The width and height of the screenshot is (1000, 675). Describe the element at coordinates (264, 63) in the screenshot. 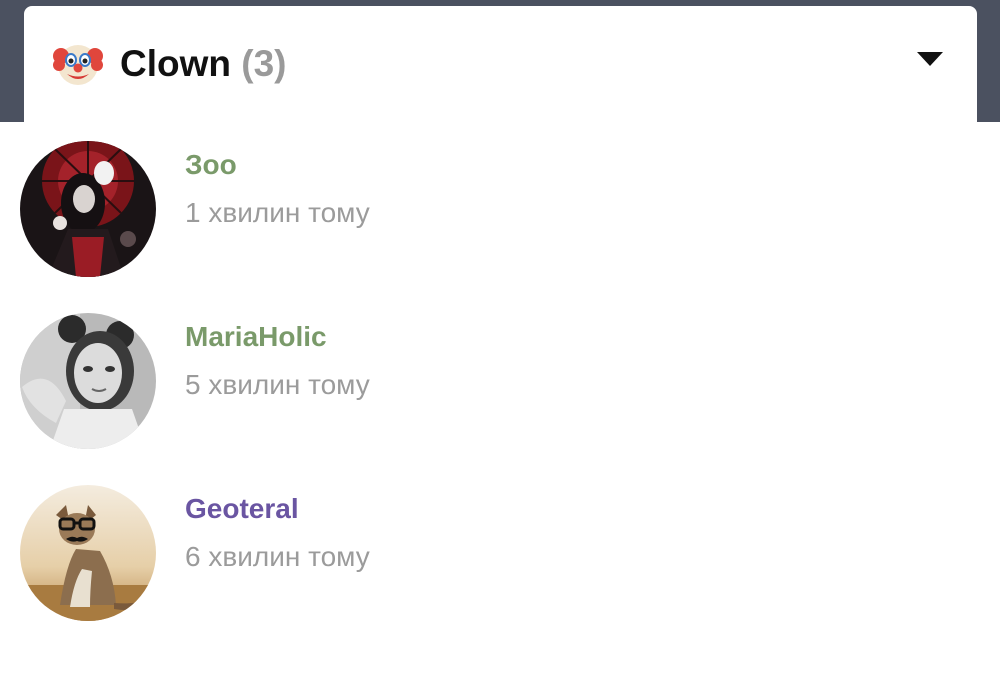

I see `reaction-count: (3)` at that location.